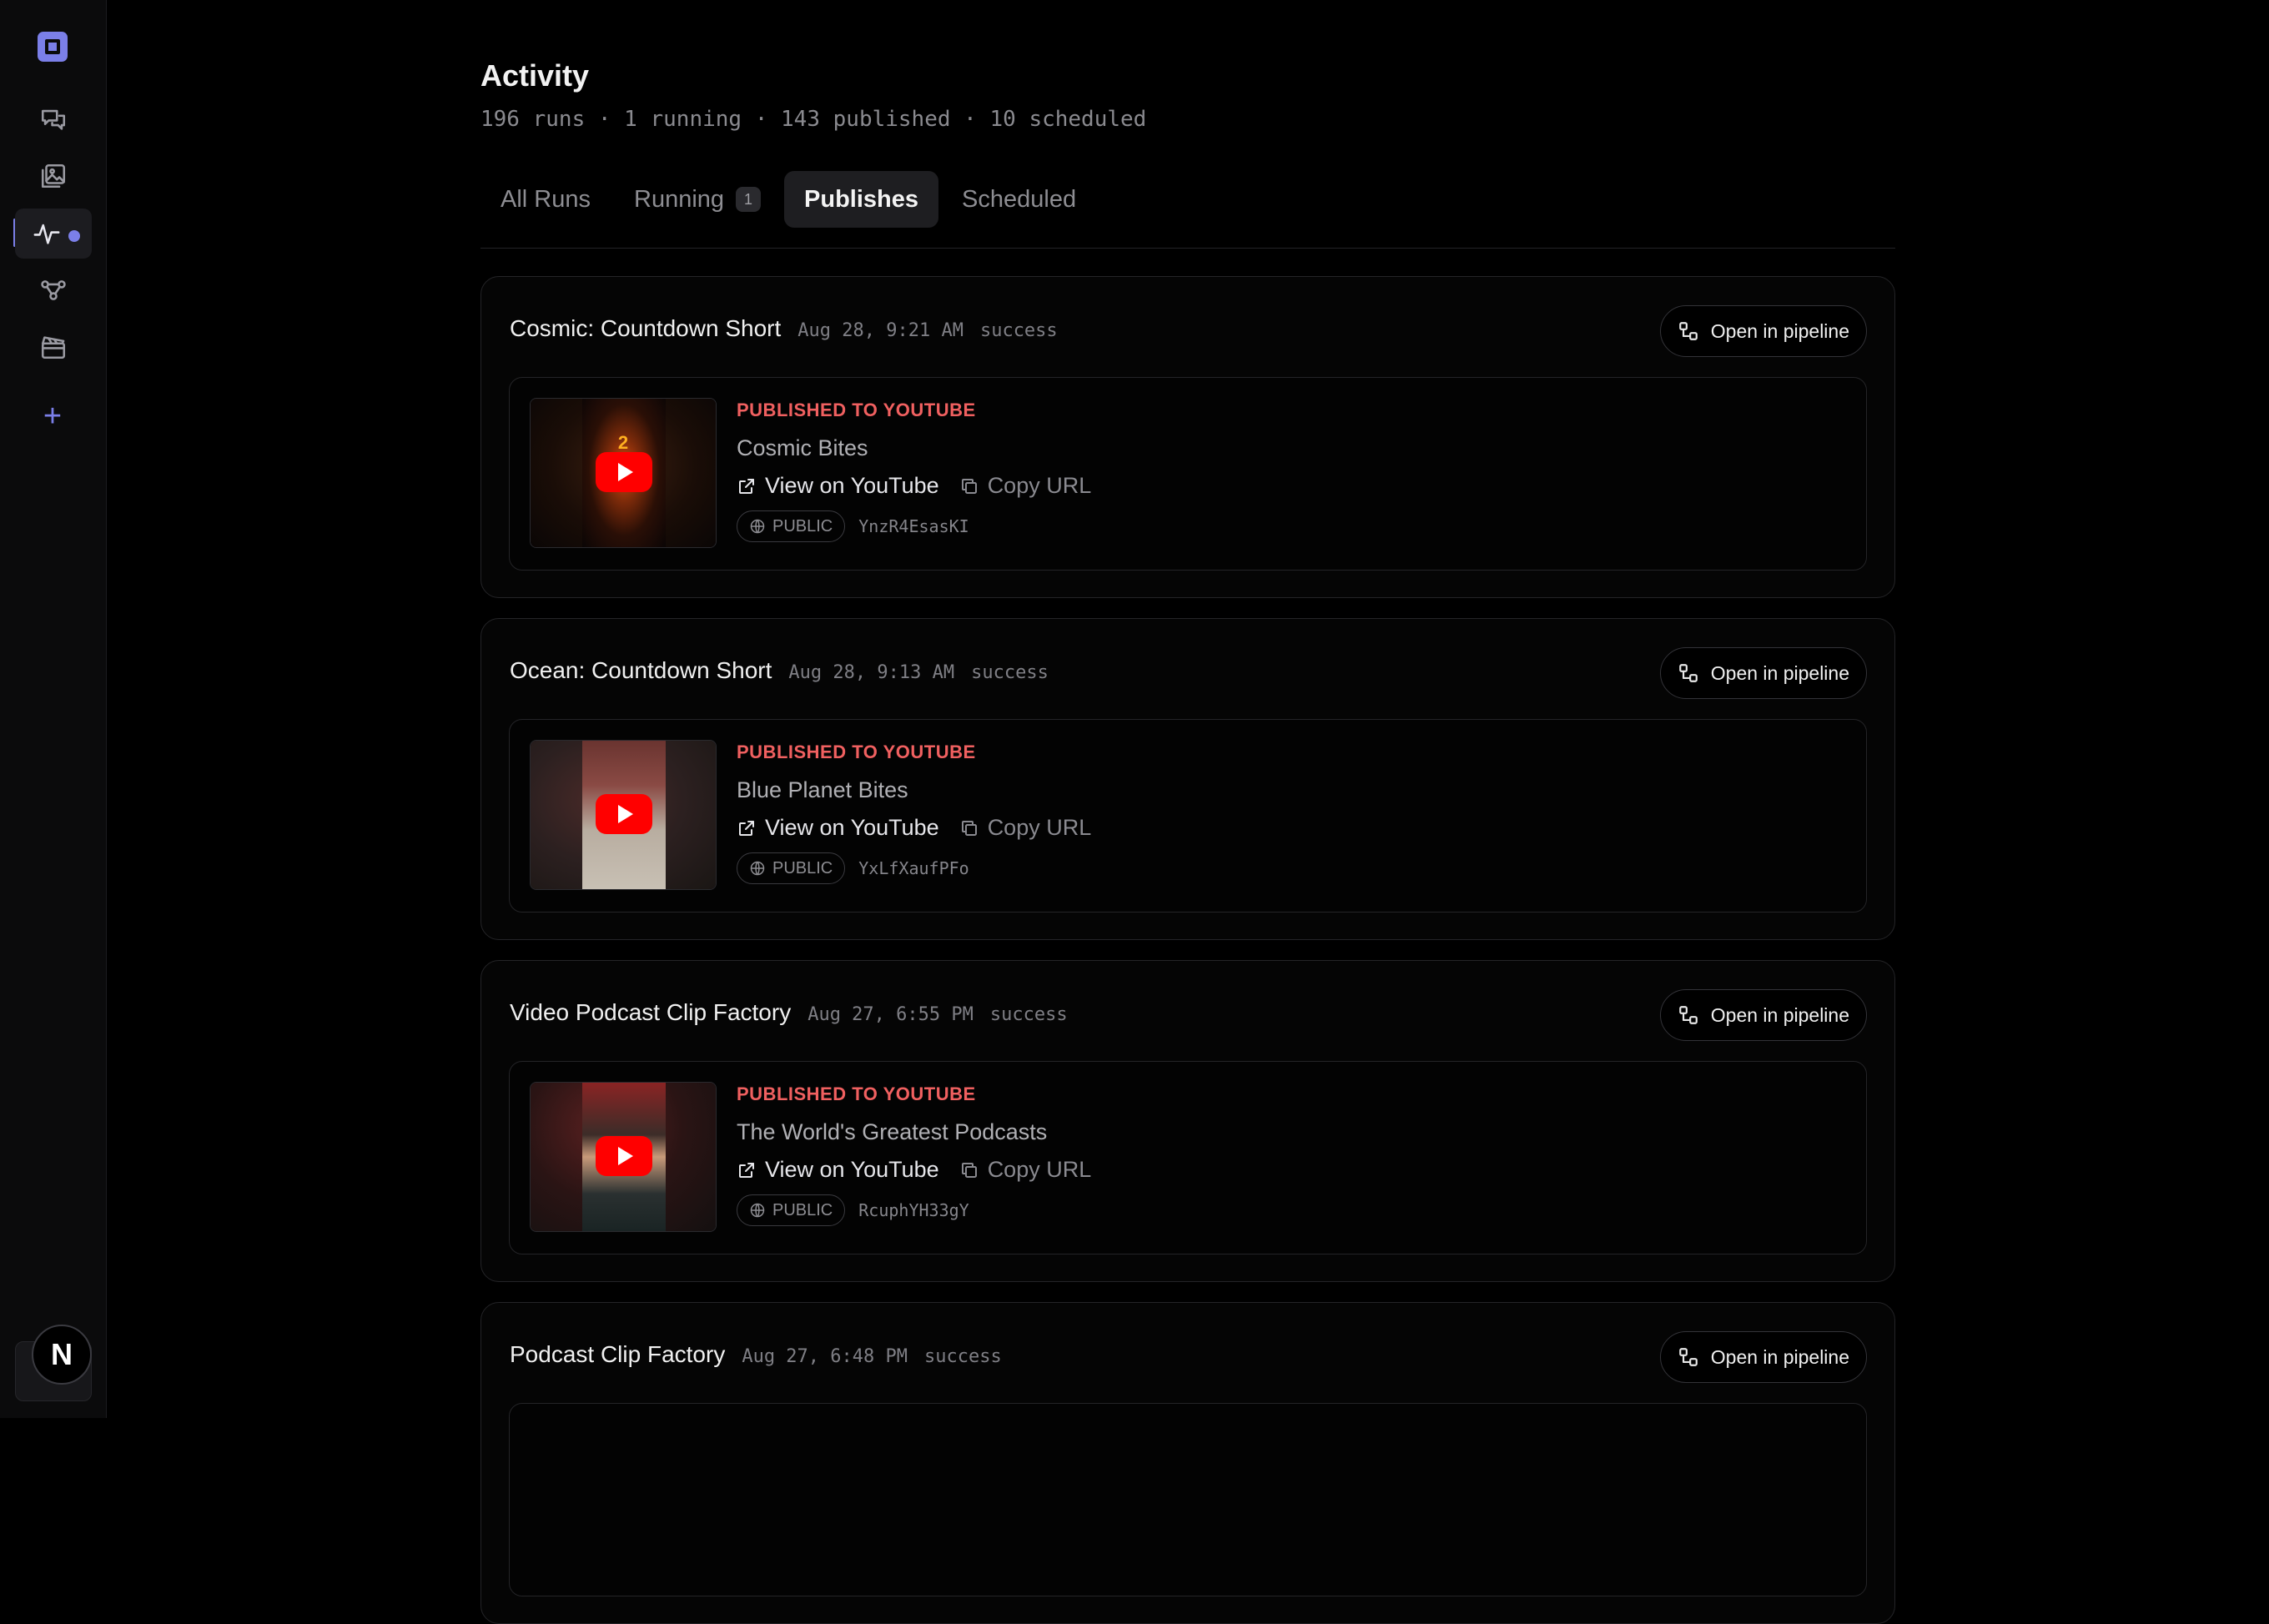 The image size is (2269, 1624). I want to click on video-id: RcuphYH33gY, so click(913, 1210).